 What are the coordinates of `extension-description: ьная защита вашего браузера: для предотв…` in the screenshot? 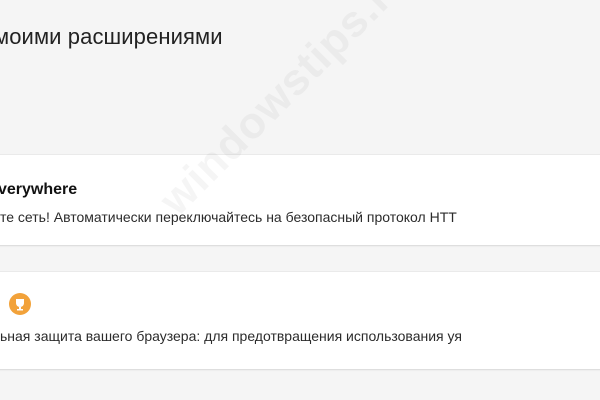 It's located at (231, 336).